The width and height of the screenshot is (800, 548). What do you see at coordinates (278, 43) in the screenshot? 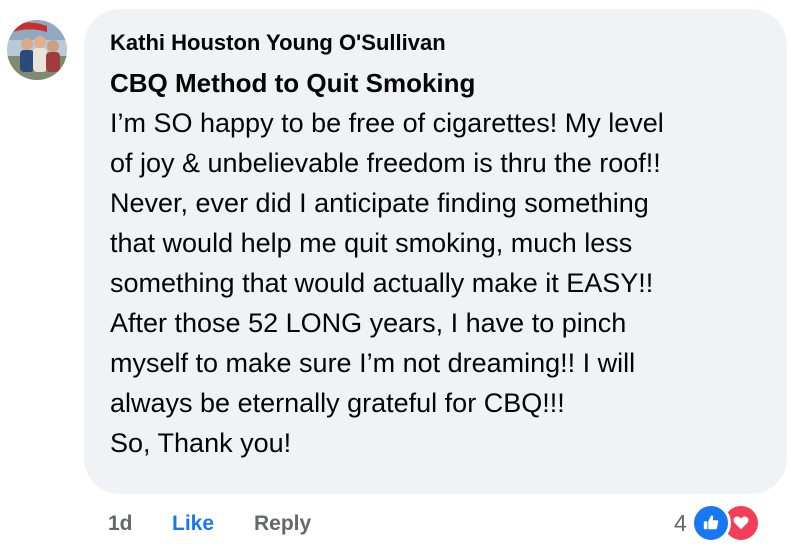
I see `comment-author: Kathi Houston Young O'Sullivan` at bounding box center [278, 43].